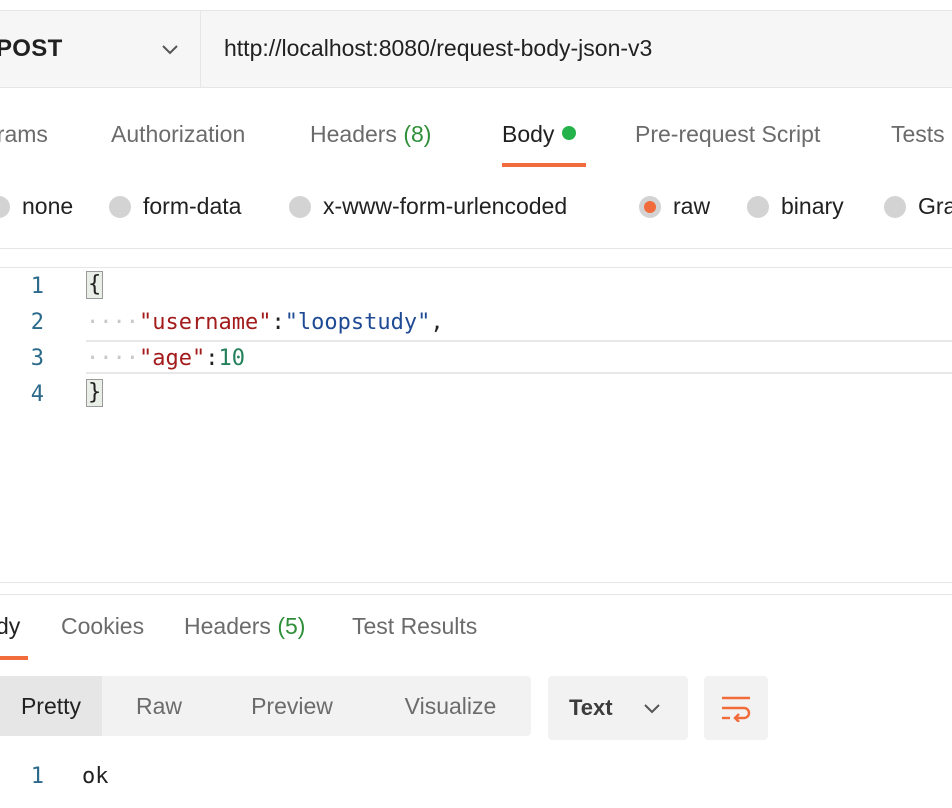 The image size is (952, 808). I want to click on radio-raw: raw, so click(674, 208).